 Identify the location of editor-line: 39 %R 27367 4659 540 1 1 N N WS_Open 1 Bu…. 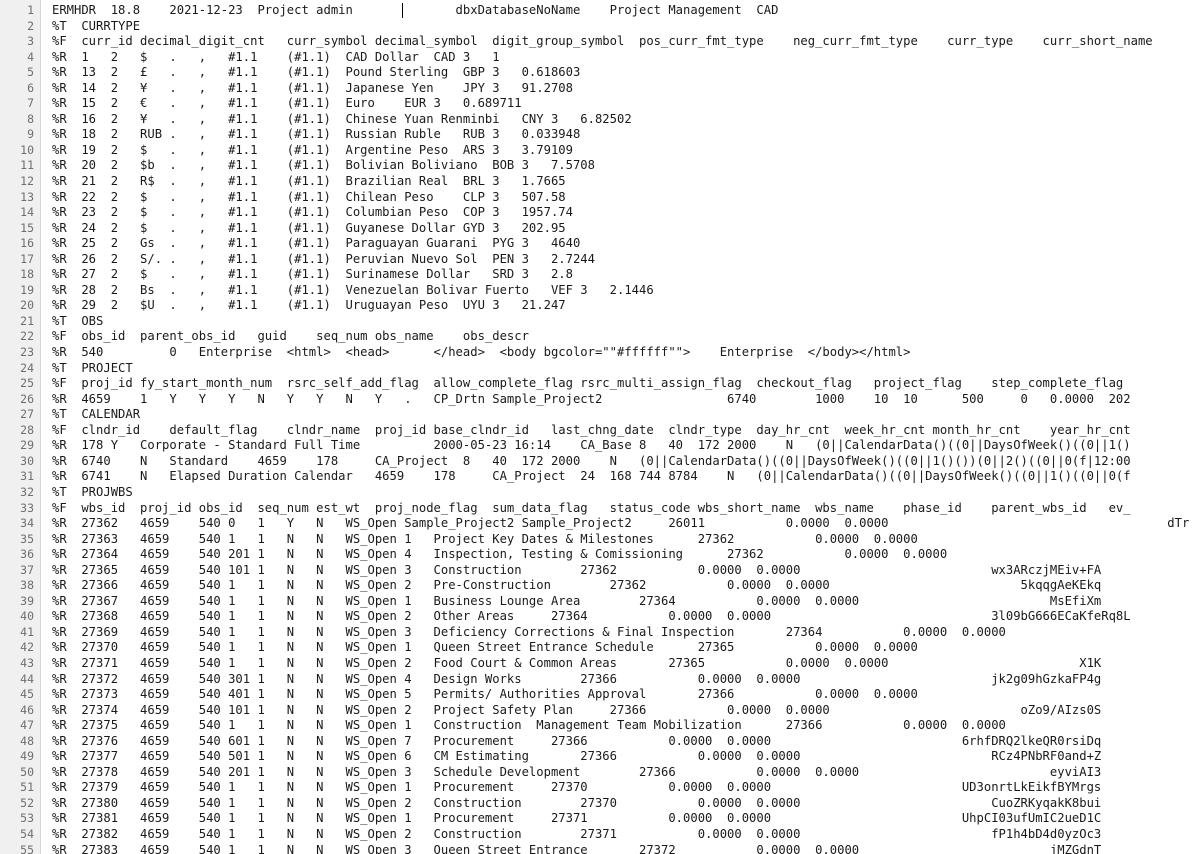
(600, 602).